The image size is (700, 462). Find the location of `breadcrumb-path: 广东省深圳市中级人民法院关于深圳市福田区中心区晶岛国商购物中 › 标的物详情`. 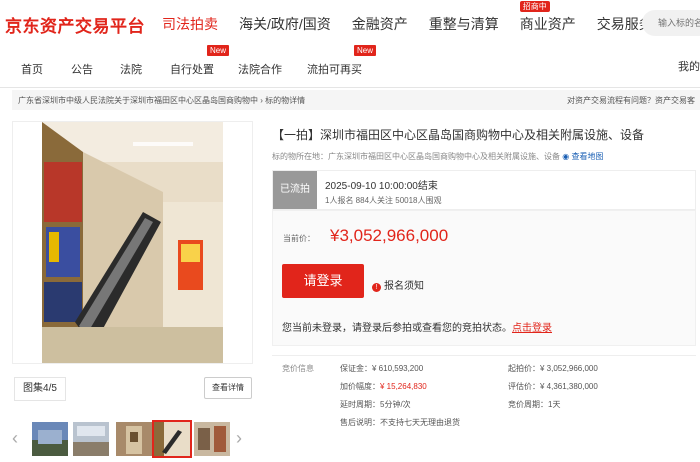

breadcrumb-path: 广东省深圳市中级人民法院关于深圳市福田区中心区晶岛国商购物中 › 标的物详情 is located at coordinates (161, 100).